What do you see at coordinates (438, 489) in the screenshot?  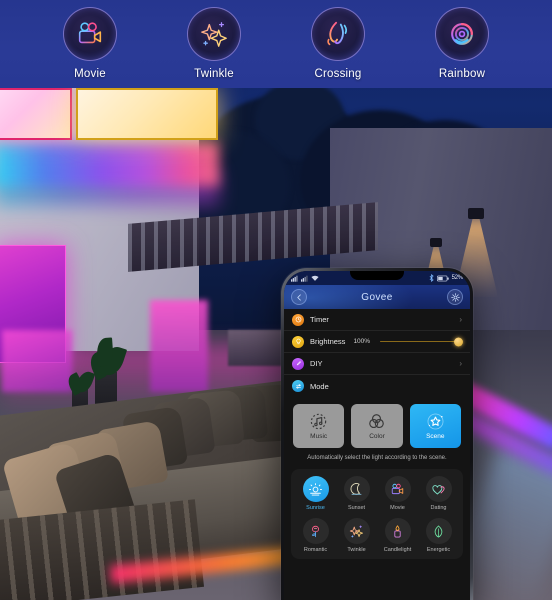 I see `hearts-icon` at bounding box center [438, 489].